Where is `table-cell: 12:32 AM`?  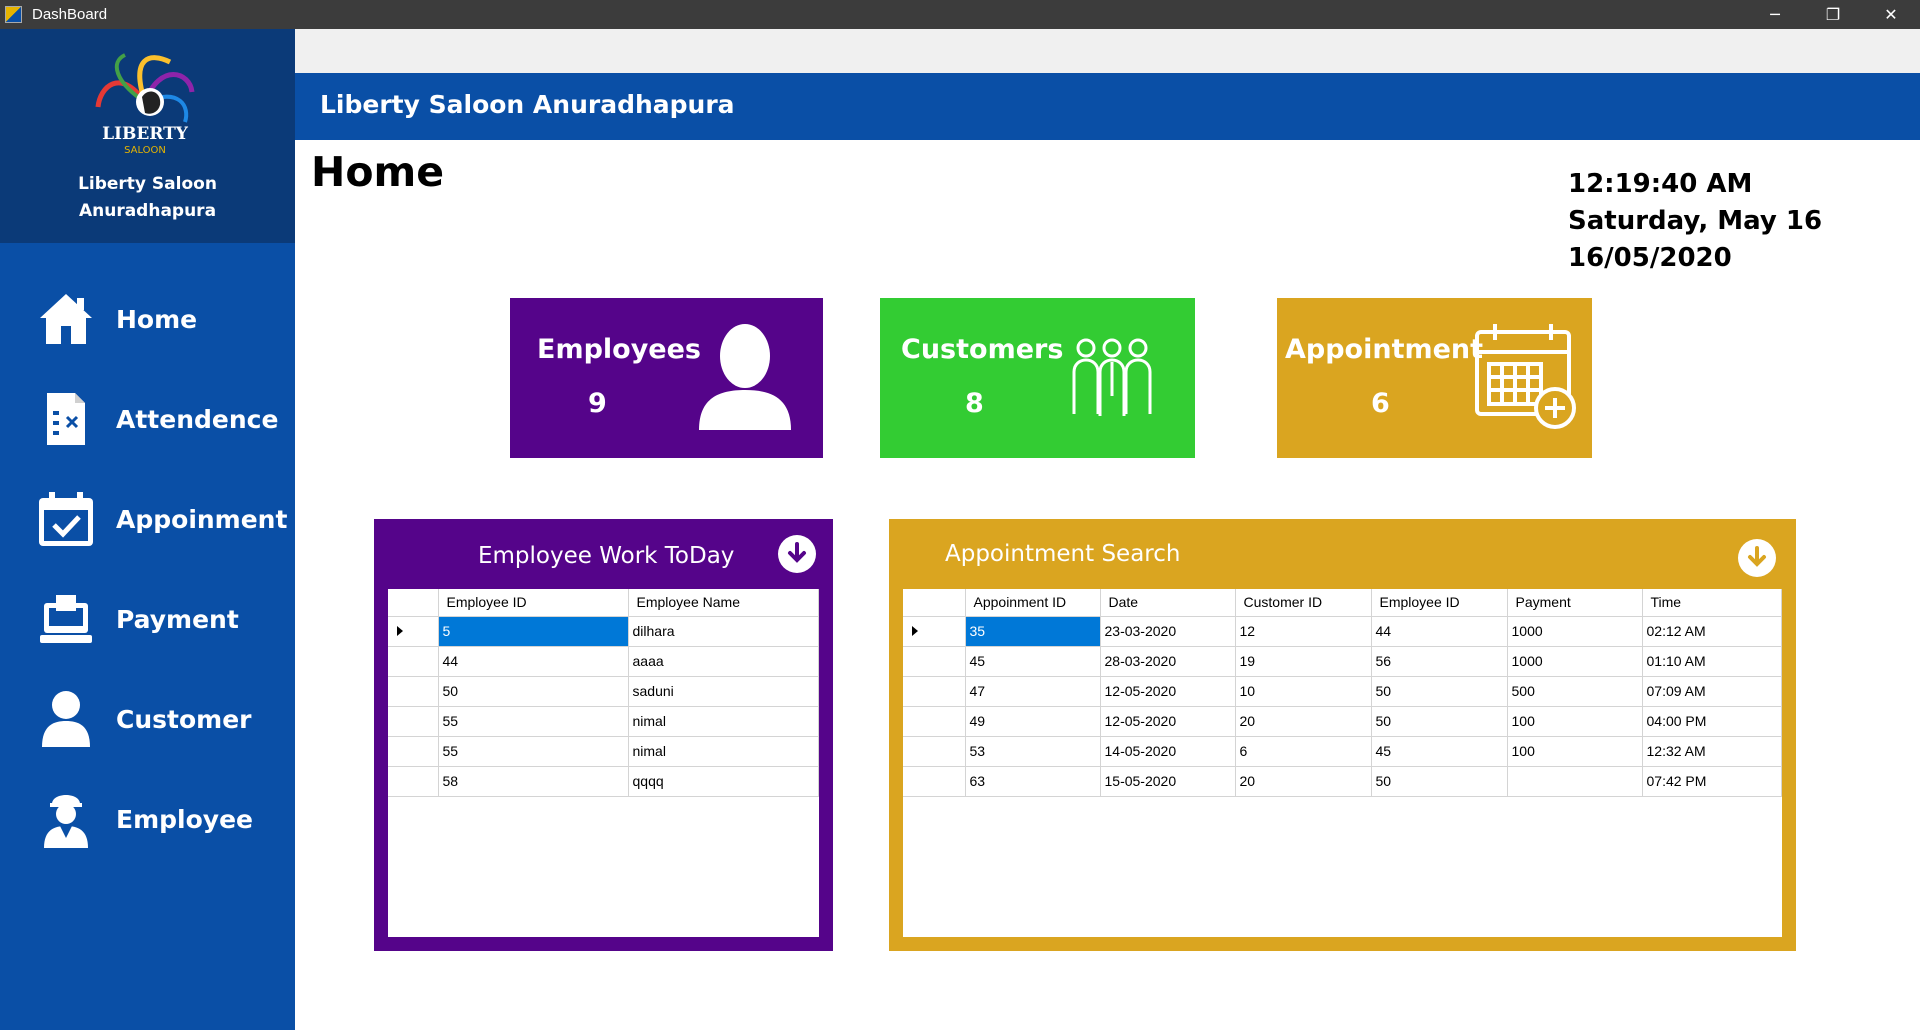
table-cell: 12:32 AM is located at coordinates (1712, 751).